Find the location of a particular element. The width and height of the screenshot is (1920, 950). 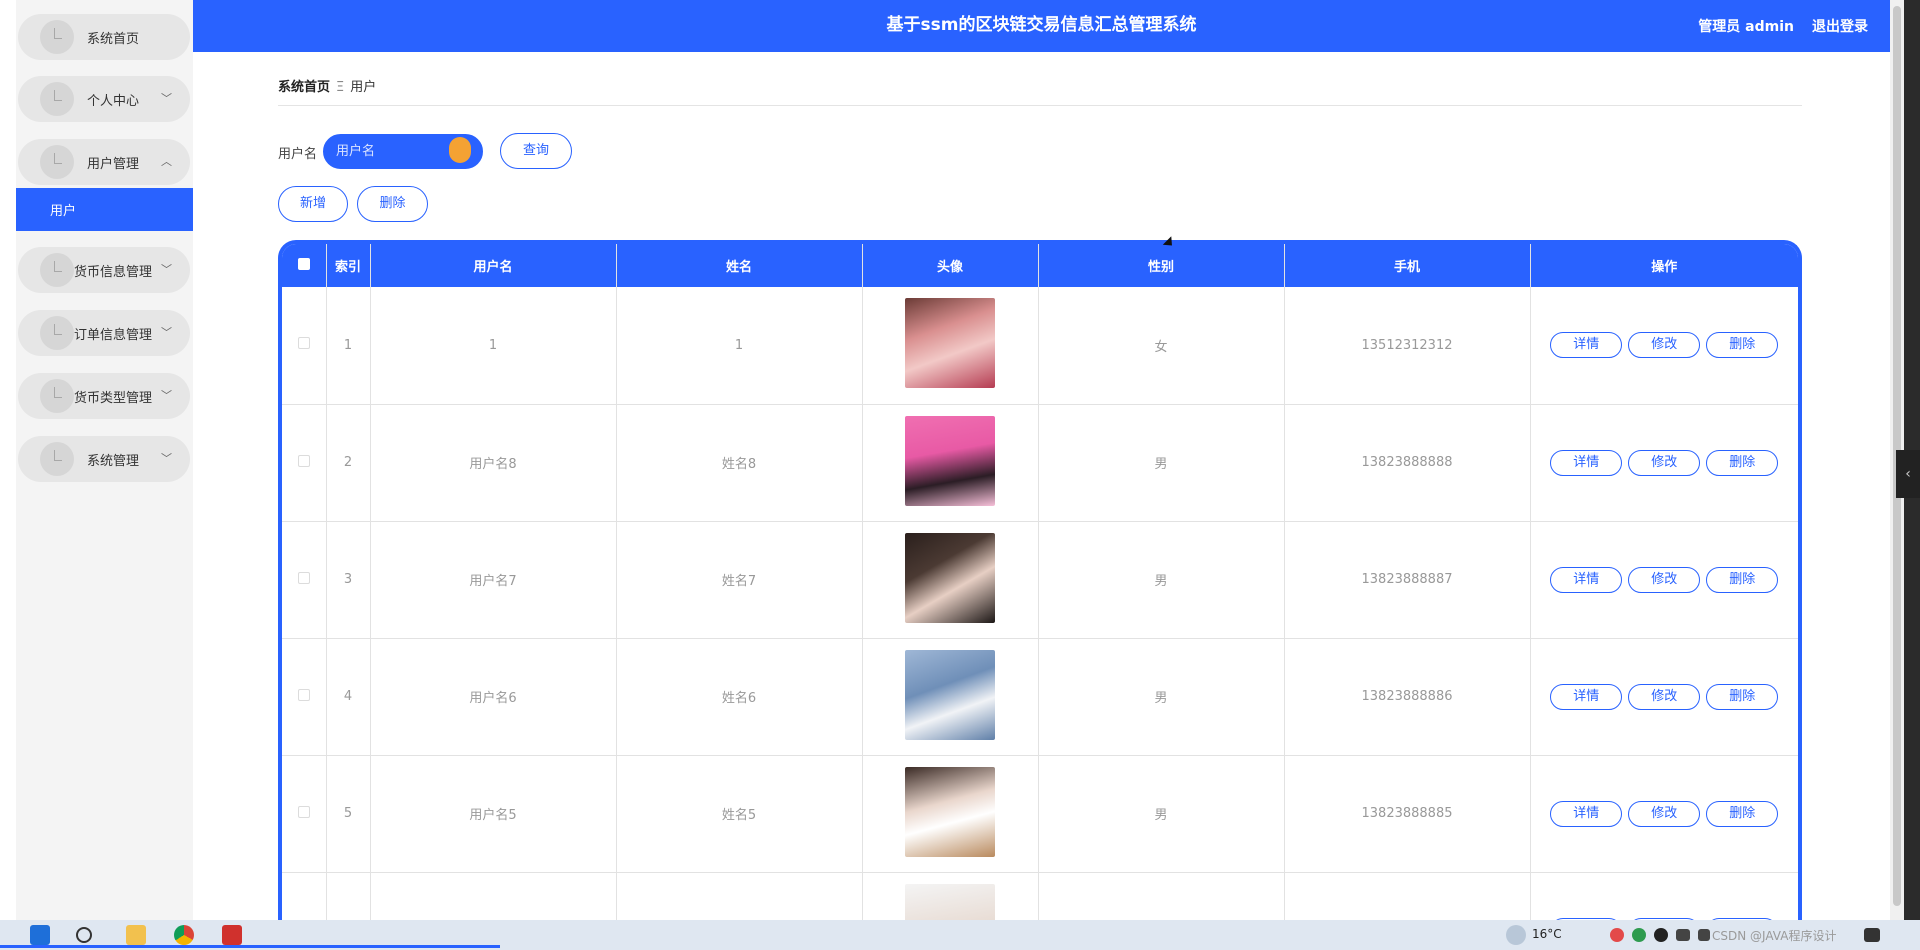

chevron-left-icon: ‹ is located at coordinates (1908, 474).